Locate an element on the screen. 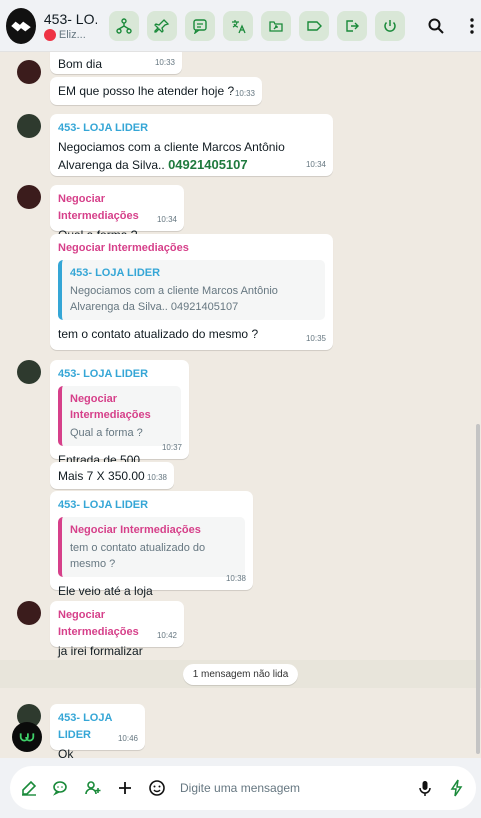  message-text: tem o contato atualizado do mesmo ? is located at coordinates (158, 334).